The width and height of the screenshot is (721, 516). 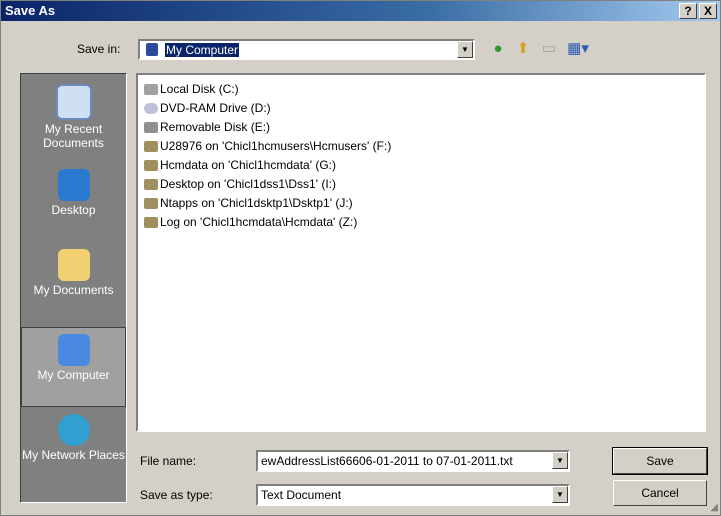 What do you see at coordinates (688, 11) in the screenshot?
I see `help-button: ?` at bounding box center [688, 11].